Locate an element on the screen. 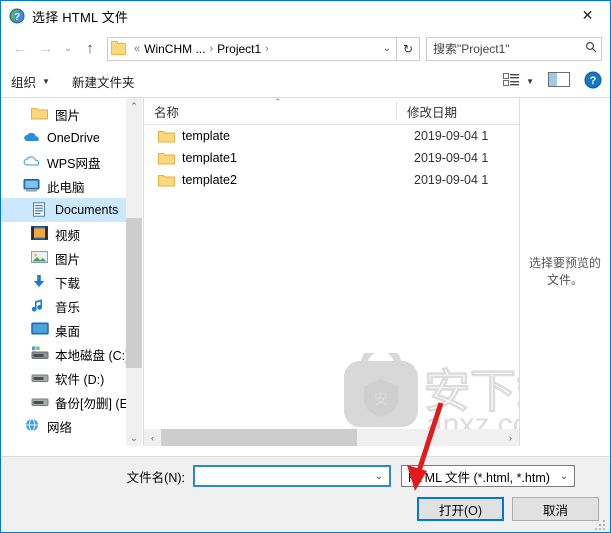 The image size is (611, 533). breadcrumb-item-1: Project1 is located at coordinates (239, 49).